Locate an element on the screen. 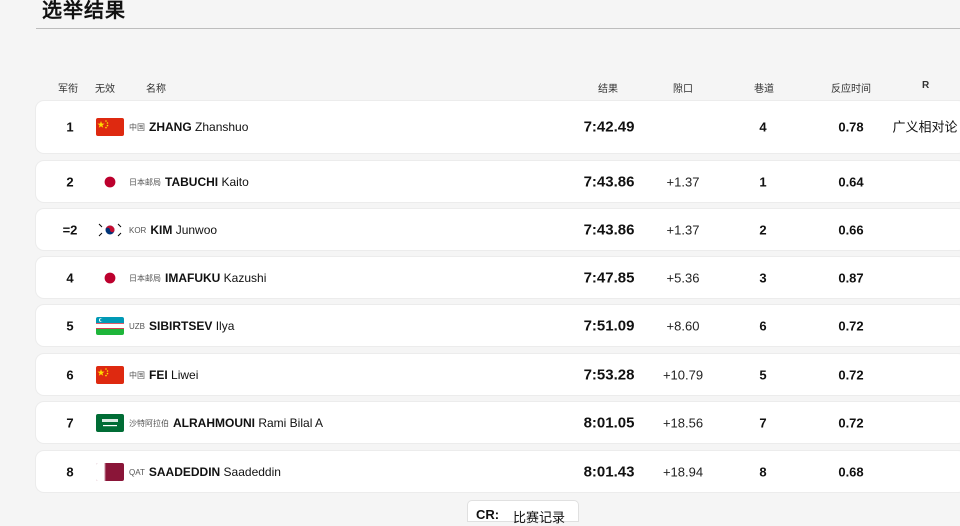 The width and height of the screenshot is (960, 526). result-time: 7:53.28 is located at coordinates (609, 374).